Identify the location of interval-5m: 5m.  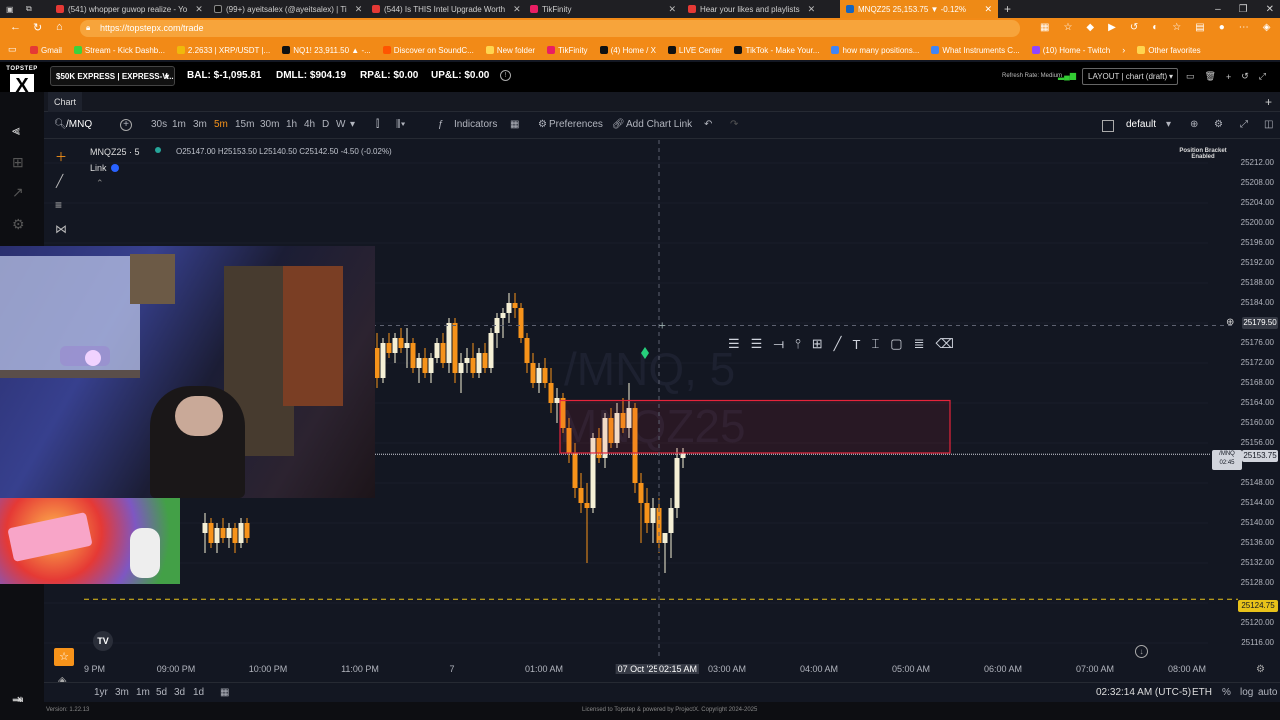
(221, 124).